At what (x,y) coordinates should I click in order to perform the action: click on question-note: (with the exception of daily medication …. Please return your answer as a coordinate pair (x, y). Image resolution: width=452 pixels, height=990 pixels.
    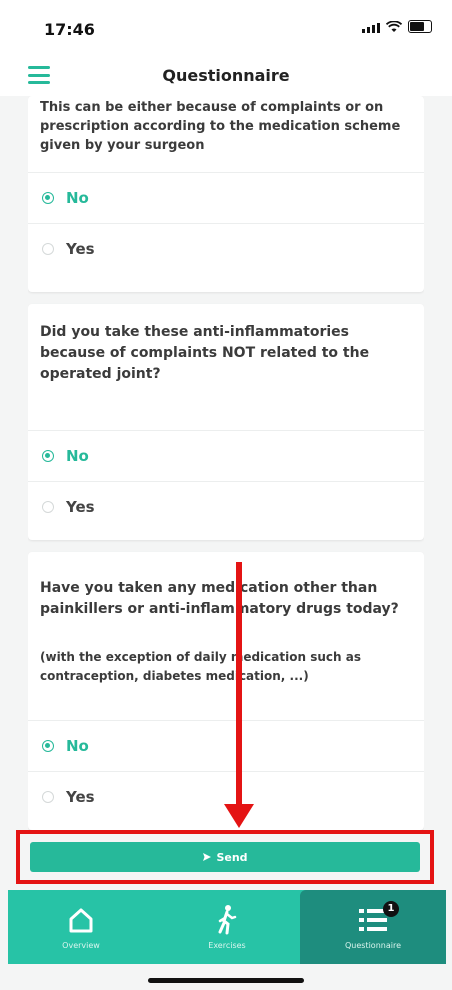
    Looking at the image, I should click on (200, 666).